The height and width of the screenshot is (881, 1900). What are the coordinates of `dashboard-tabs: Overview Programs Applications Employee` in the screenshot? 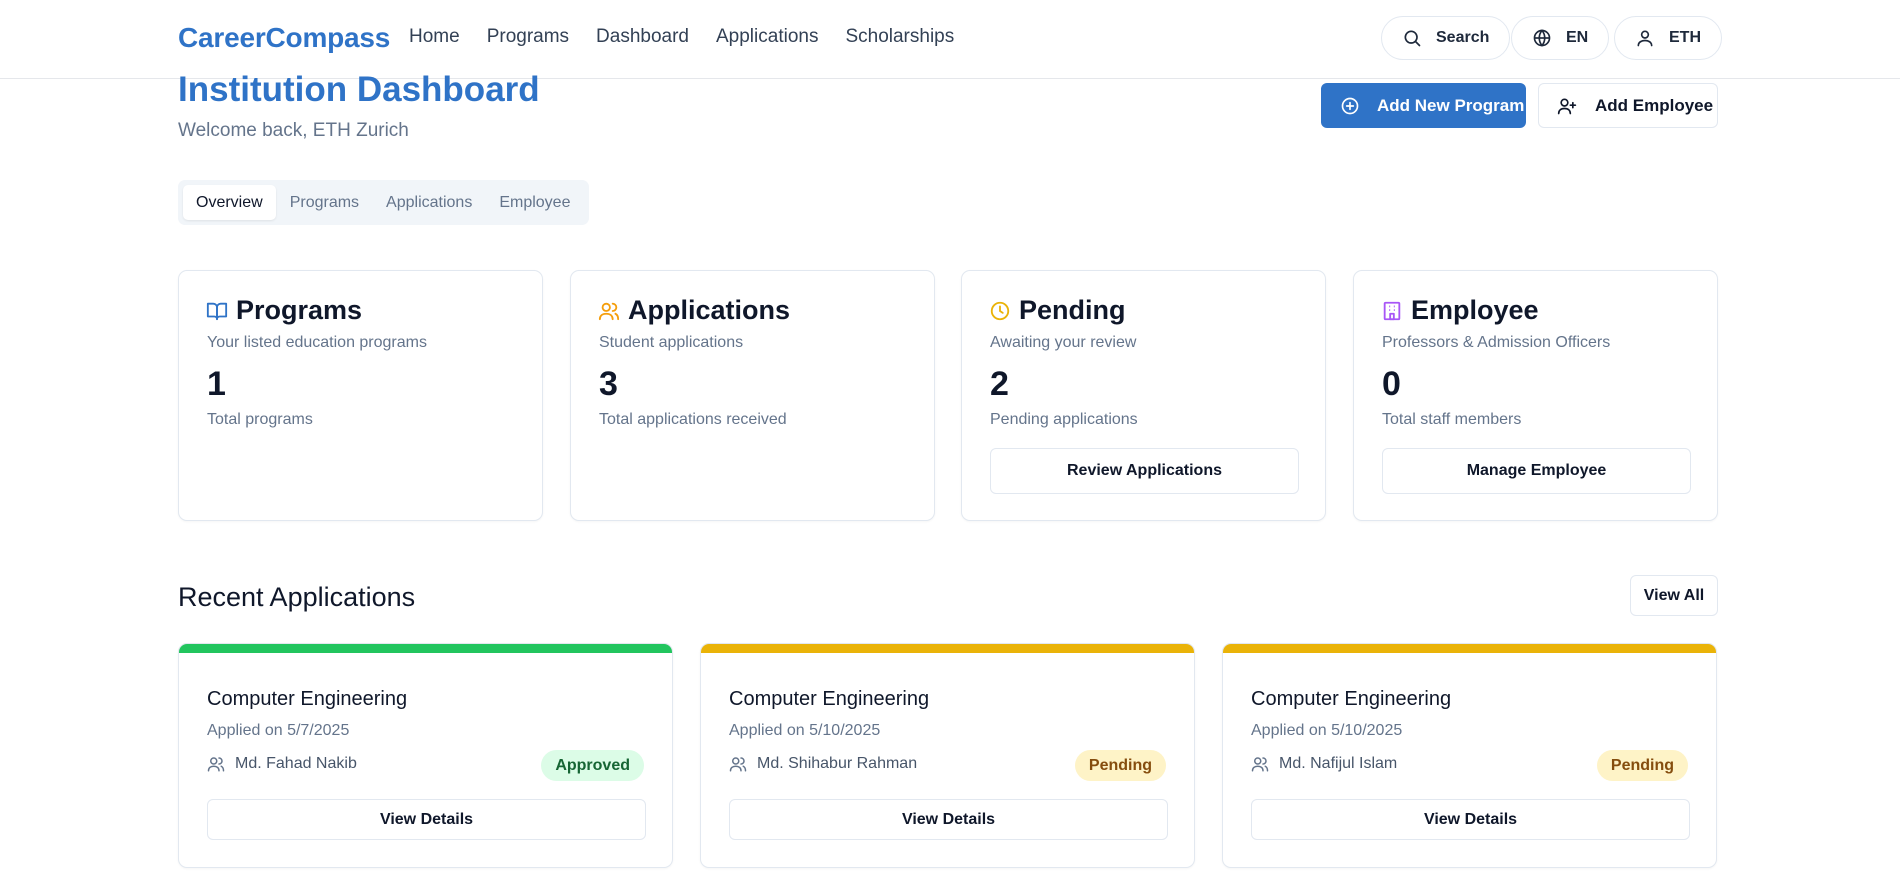 It's located at (383, 202).